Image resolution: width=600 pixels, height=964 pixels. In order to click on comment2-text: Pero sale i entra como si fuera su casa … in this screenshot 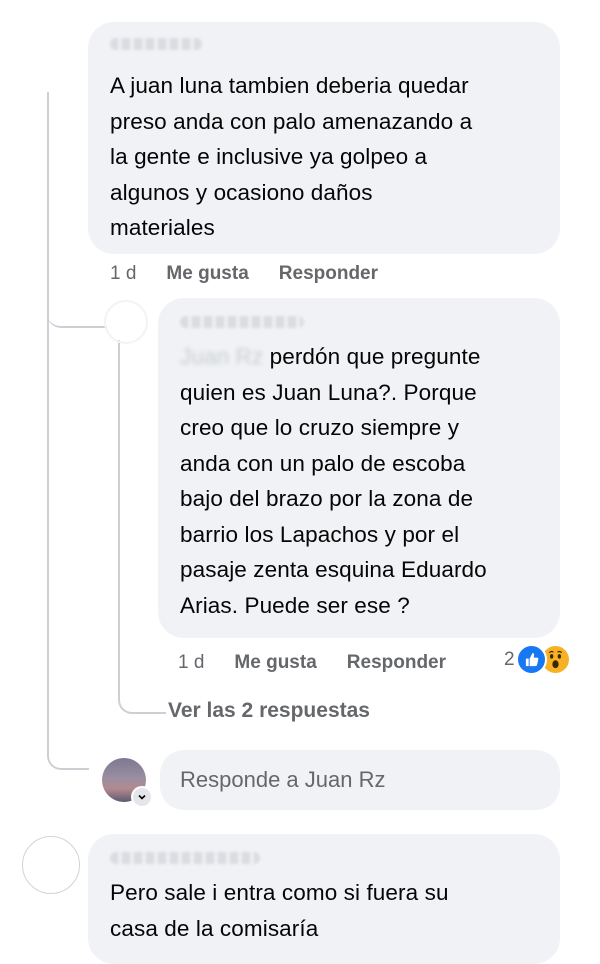, I will do `click(279, 910)`.